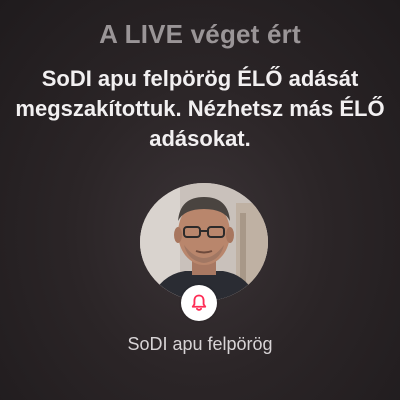 Image resolution: width=400 pixels, height=400 pixels. I want to click on message-line-3: adásokat., so click(200, 138).